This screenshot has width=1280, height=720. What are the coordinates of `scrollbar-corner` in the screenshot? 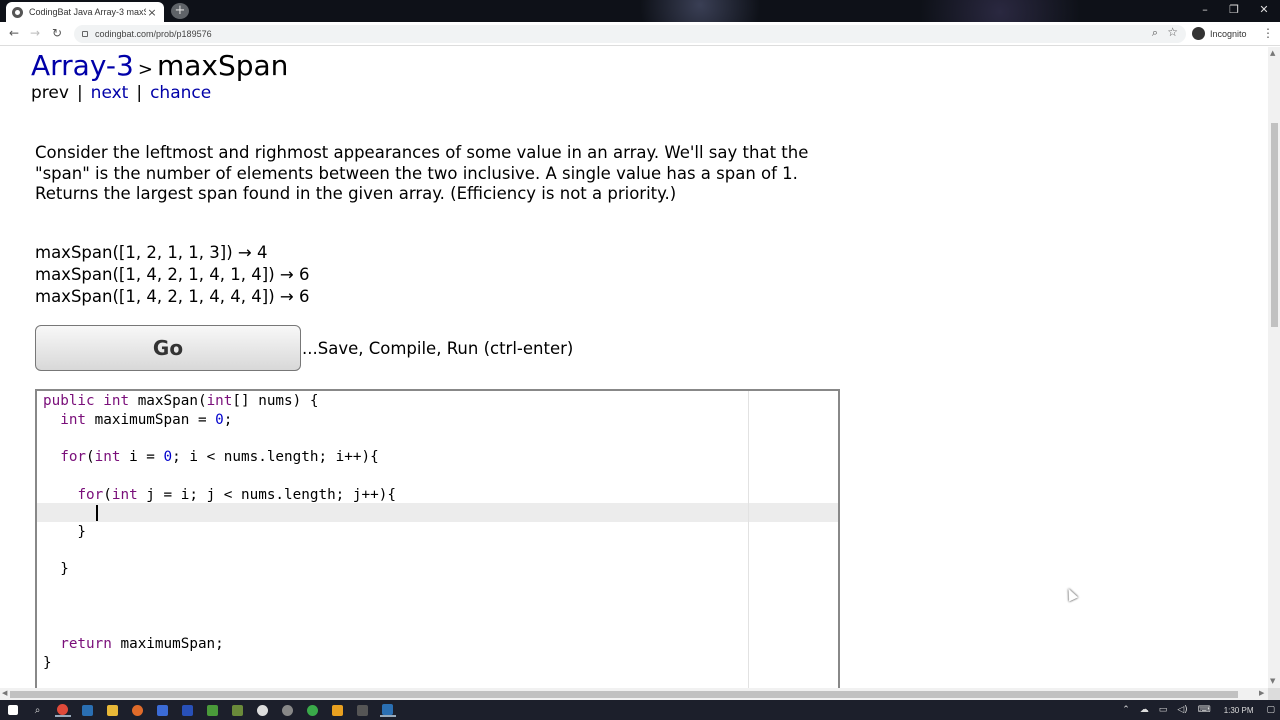 It's located at (1274, 694).